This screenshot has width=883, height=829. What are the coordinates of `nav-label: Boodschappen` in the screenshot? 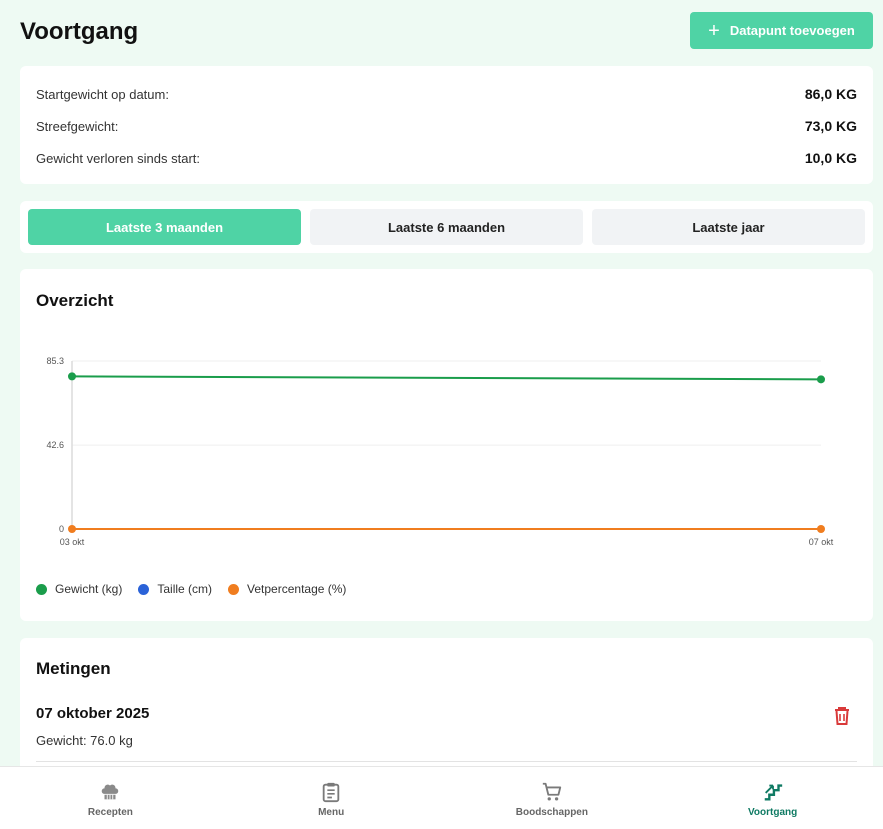 It's located at (551, 812).